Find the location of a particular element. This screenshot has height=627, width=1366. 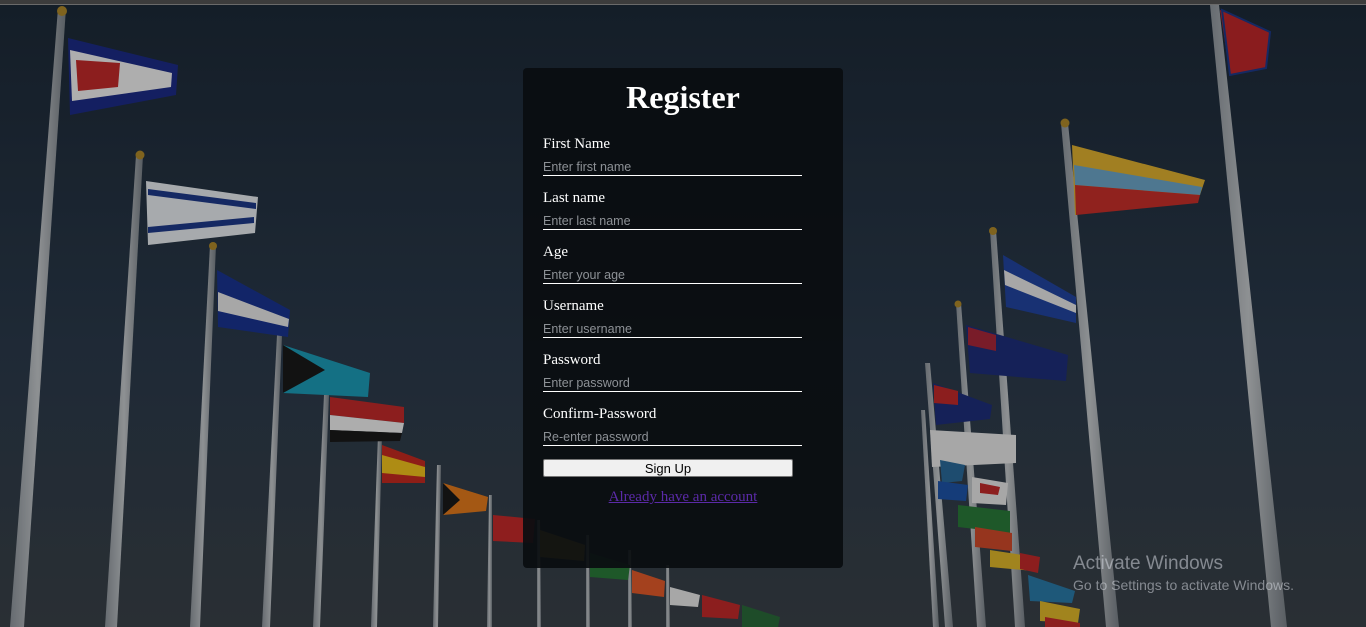

password-label: Password is located at coordinates (572, 360).